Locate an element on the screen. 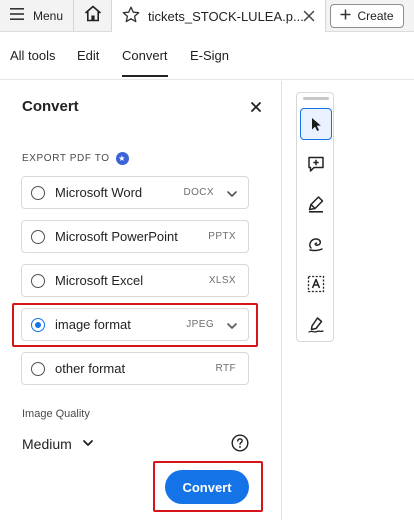 The width and height of the screenshot is (414, 520). option-label: Microsoft PowerPoint is located at coordinates (116, 236).